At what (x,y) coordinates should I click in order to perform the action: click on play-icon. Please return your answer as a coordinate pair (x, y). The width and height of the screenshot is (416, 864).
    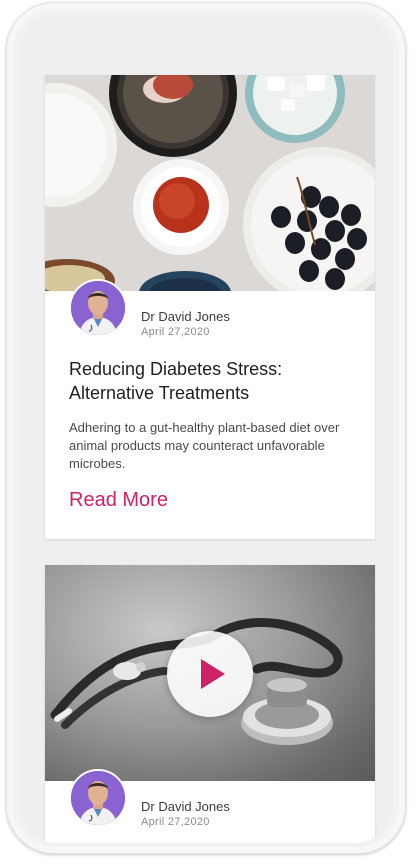
    Looking at the image, I should click on (213, 674).